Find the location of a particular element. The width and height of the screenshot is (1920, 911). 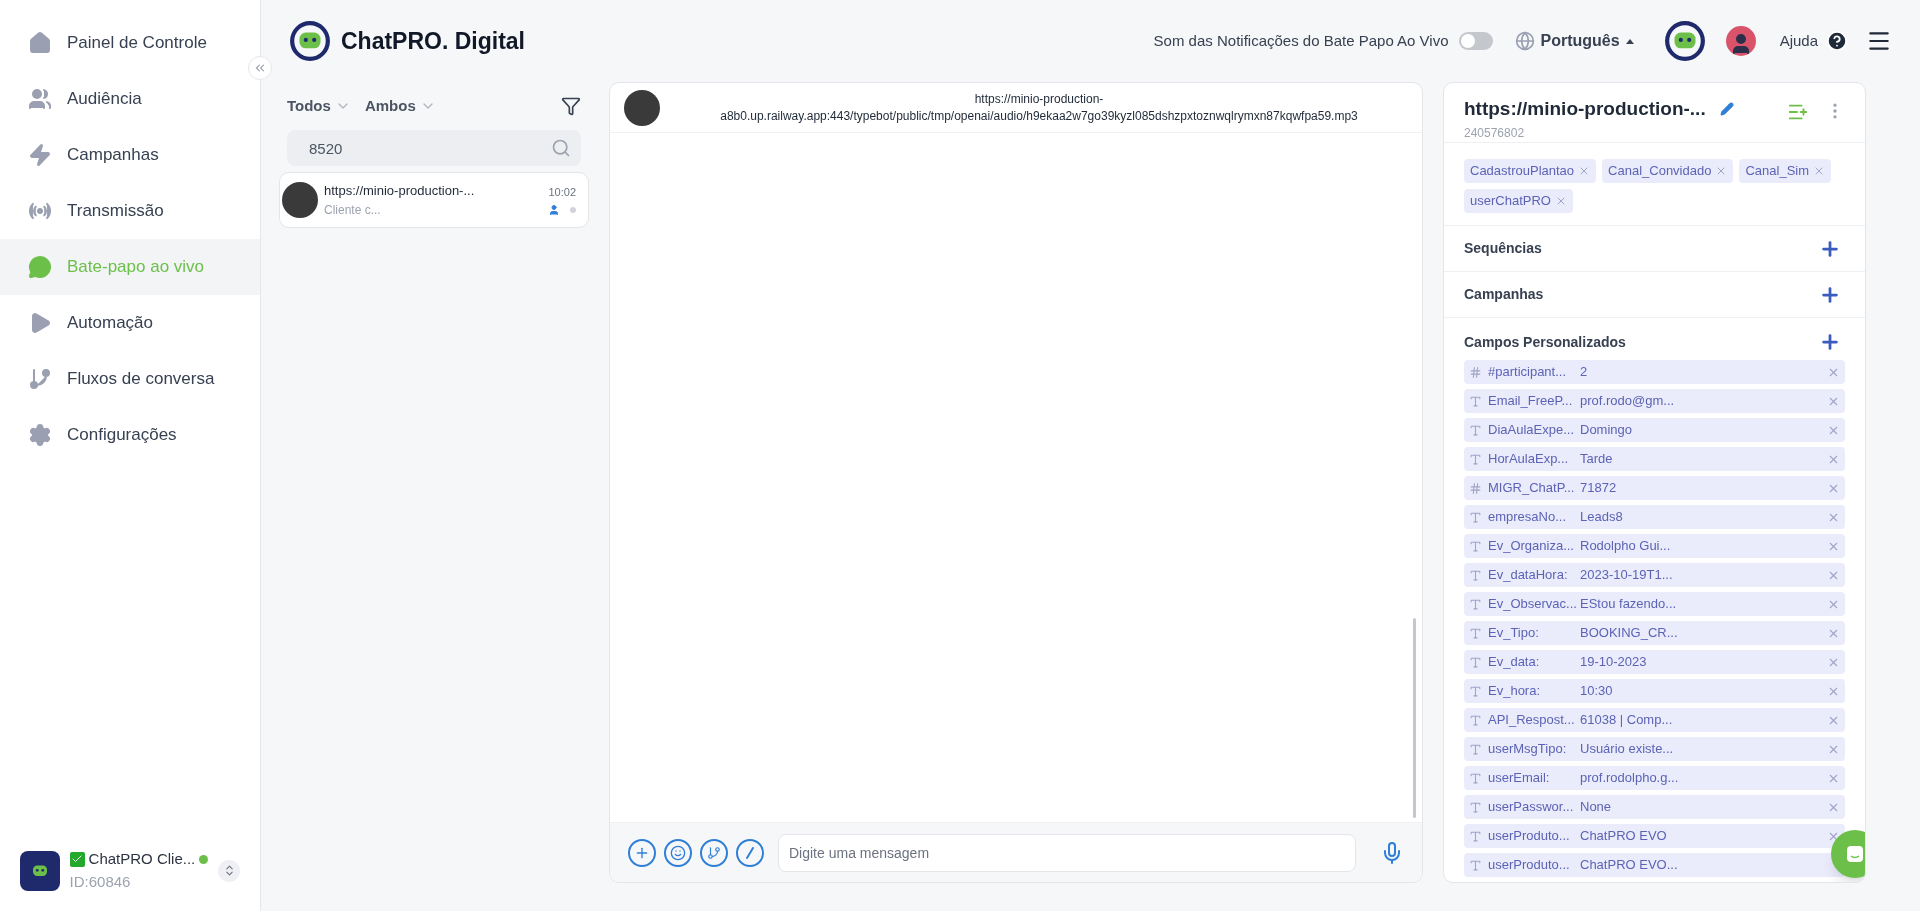

message-input: Digite uma mensagem is located at coordinates (1067, 852).